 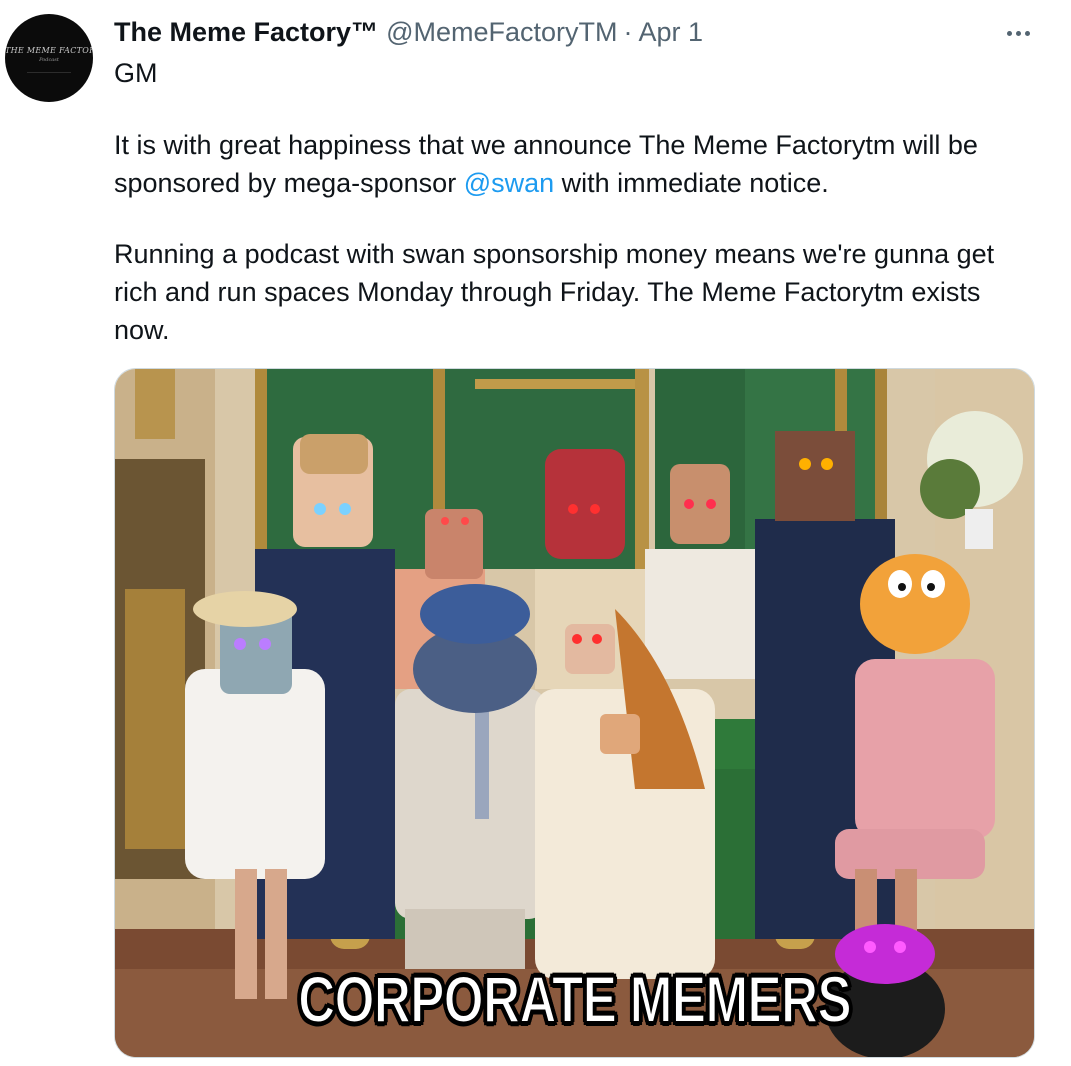 What do you see at coordinates (142, 330) in the screenshot?
I see `tweet-text-line: now.` at bounding box center [142, 330].